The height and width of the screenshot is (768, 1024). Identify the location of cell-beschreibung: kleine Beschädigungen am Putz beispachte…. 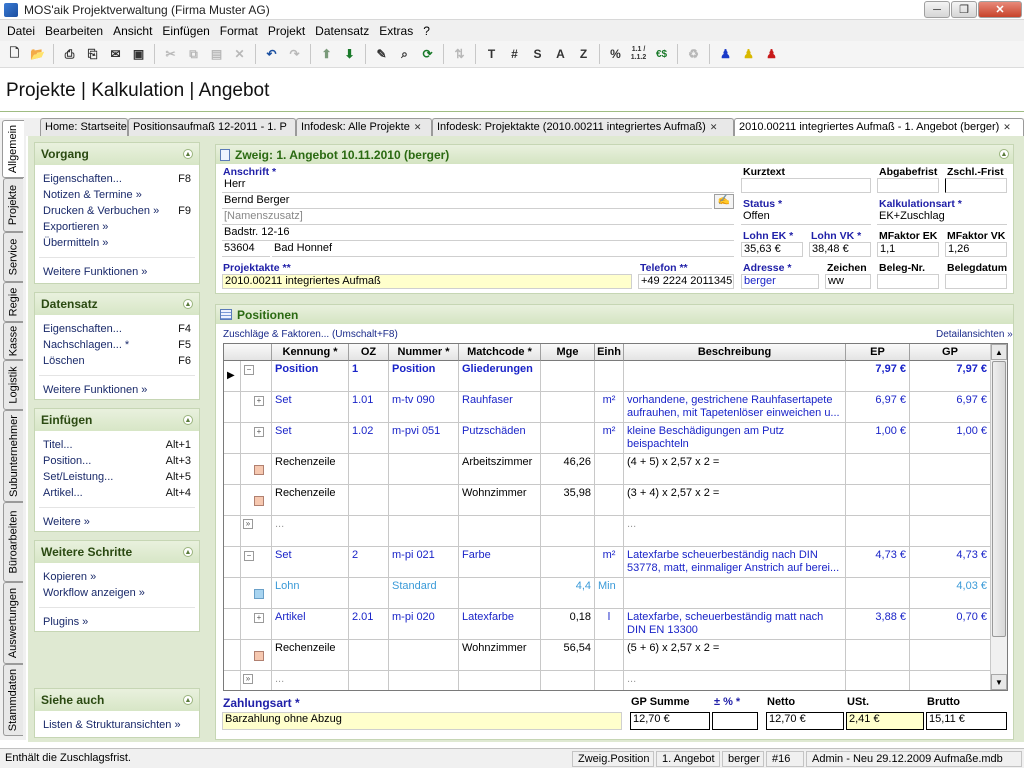
(735, 438).